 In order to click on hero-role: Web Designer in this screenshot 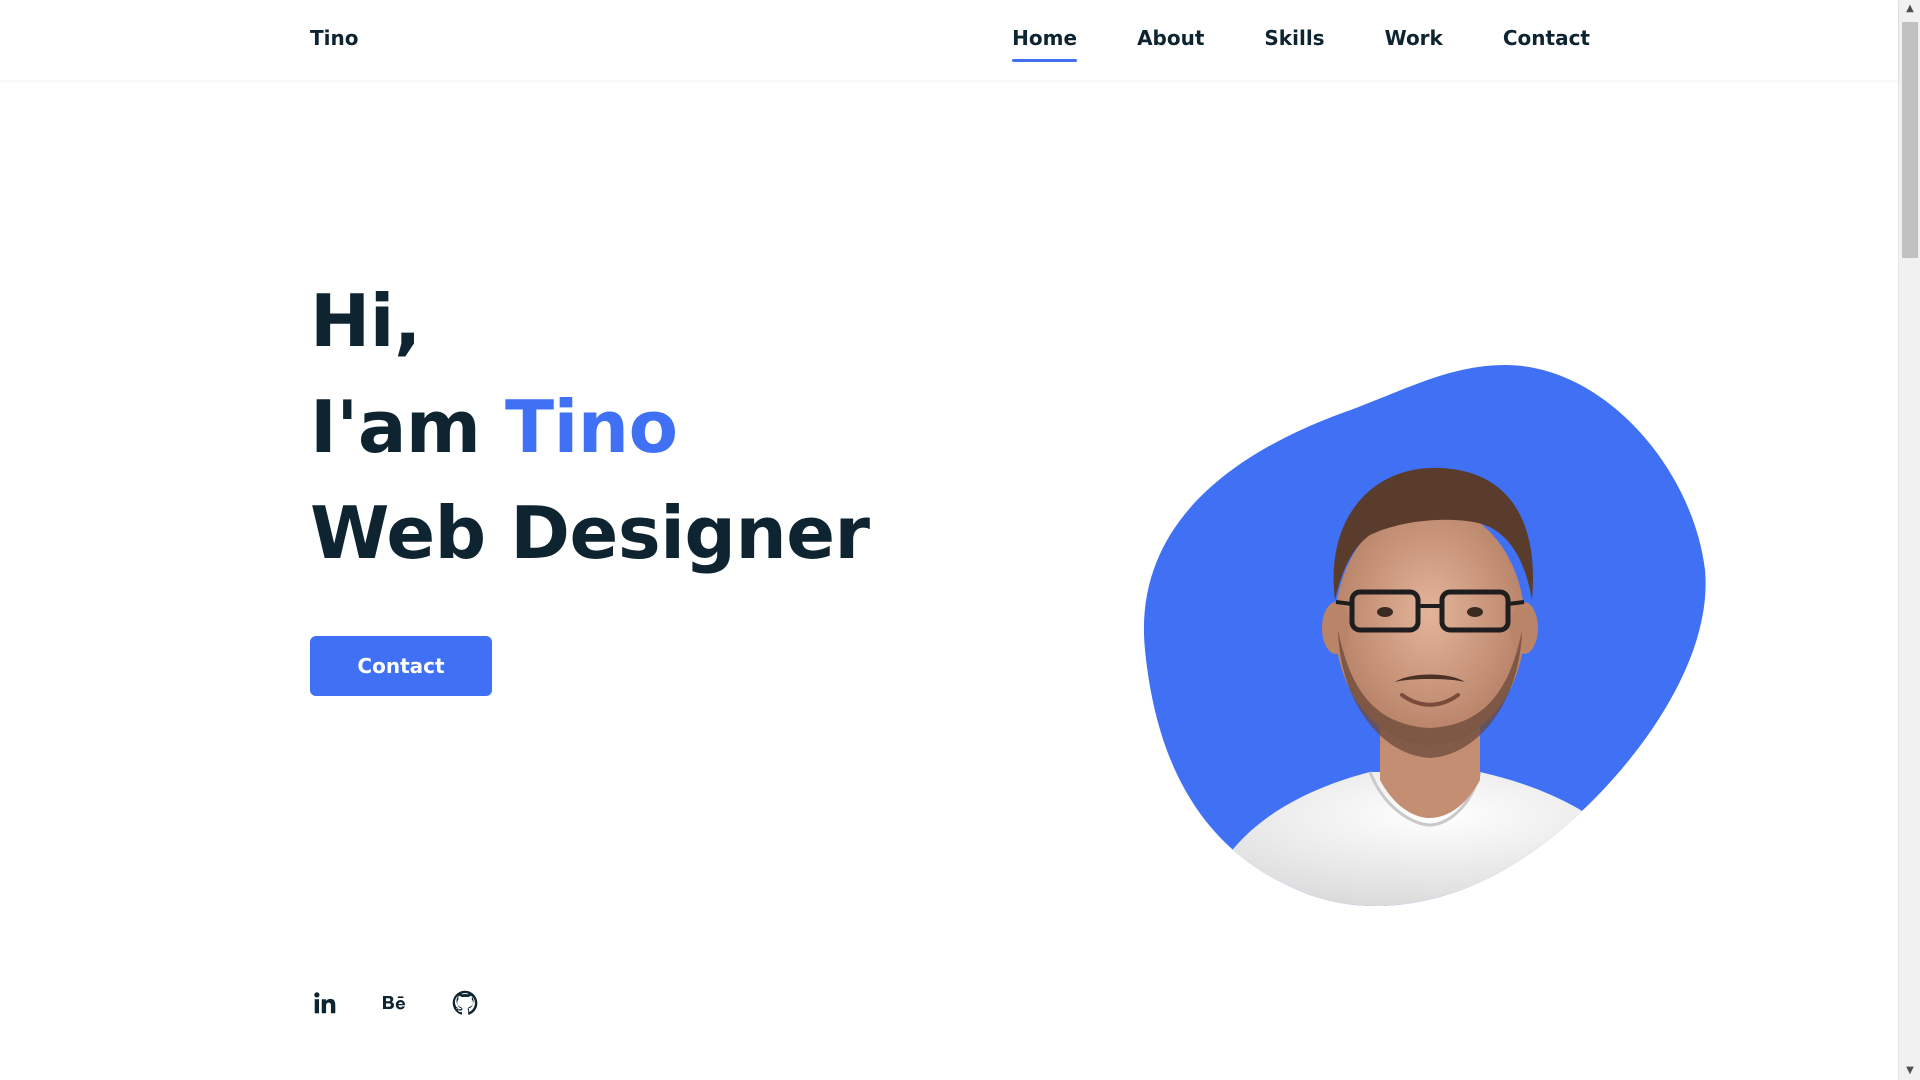, I will do `click(590, 533)`.